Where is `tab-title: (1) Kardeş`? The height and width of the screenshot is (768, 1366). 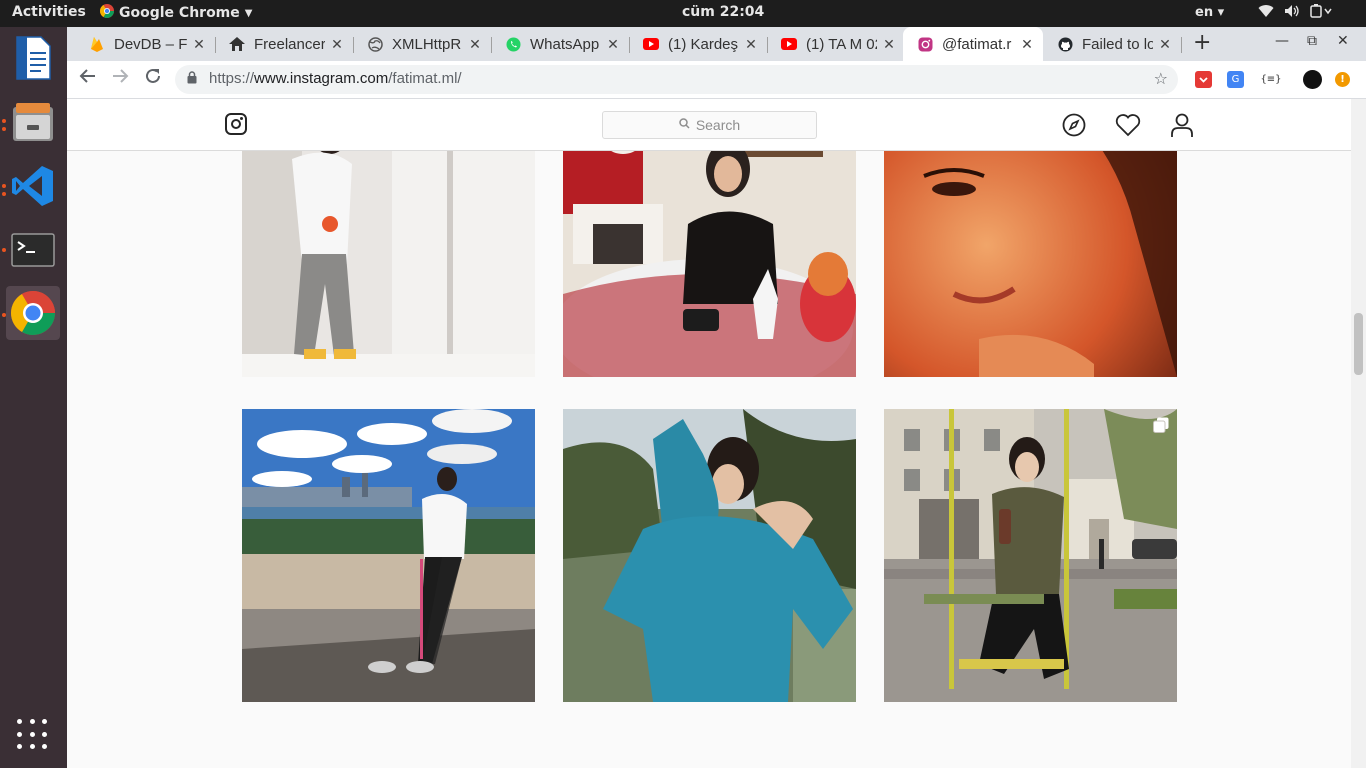 tab-title: (1) Kardeş is located at coordinates (703, 44).